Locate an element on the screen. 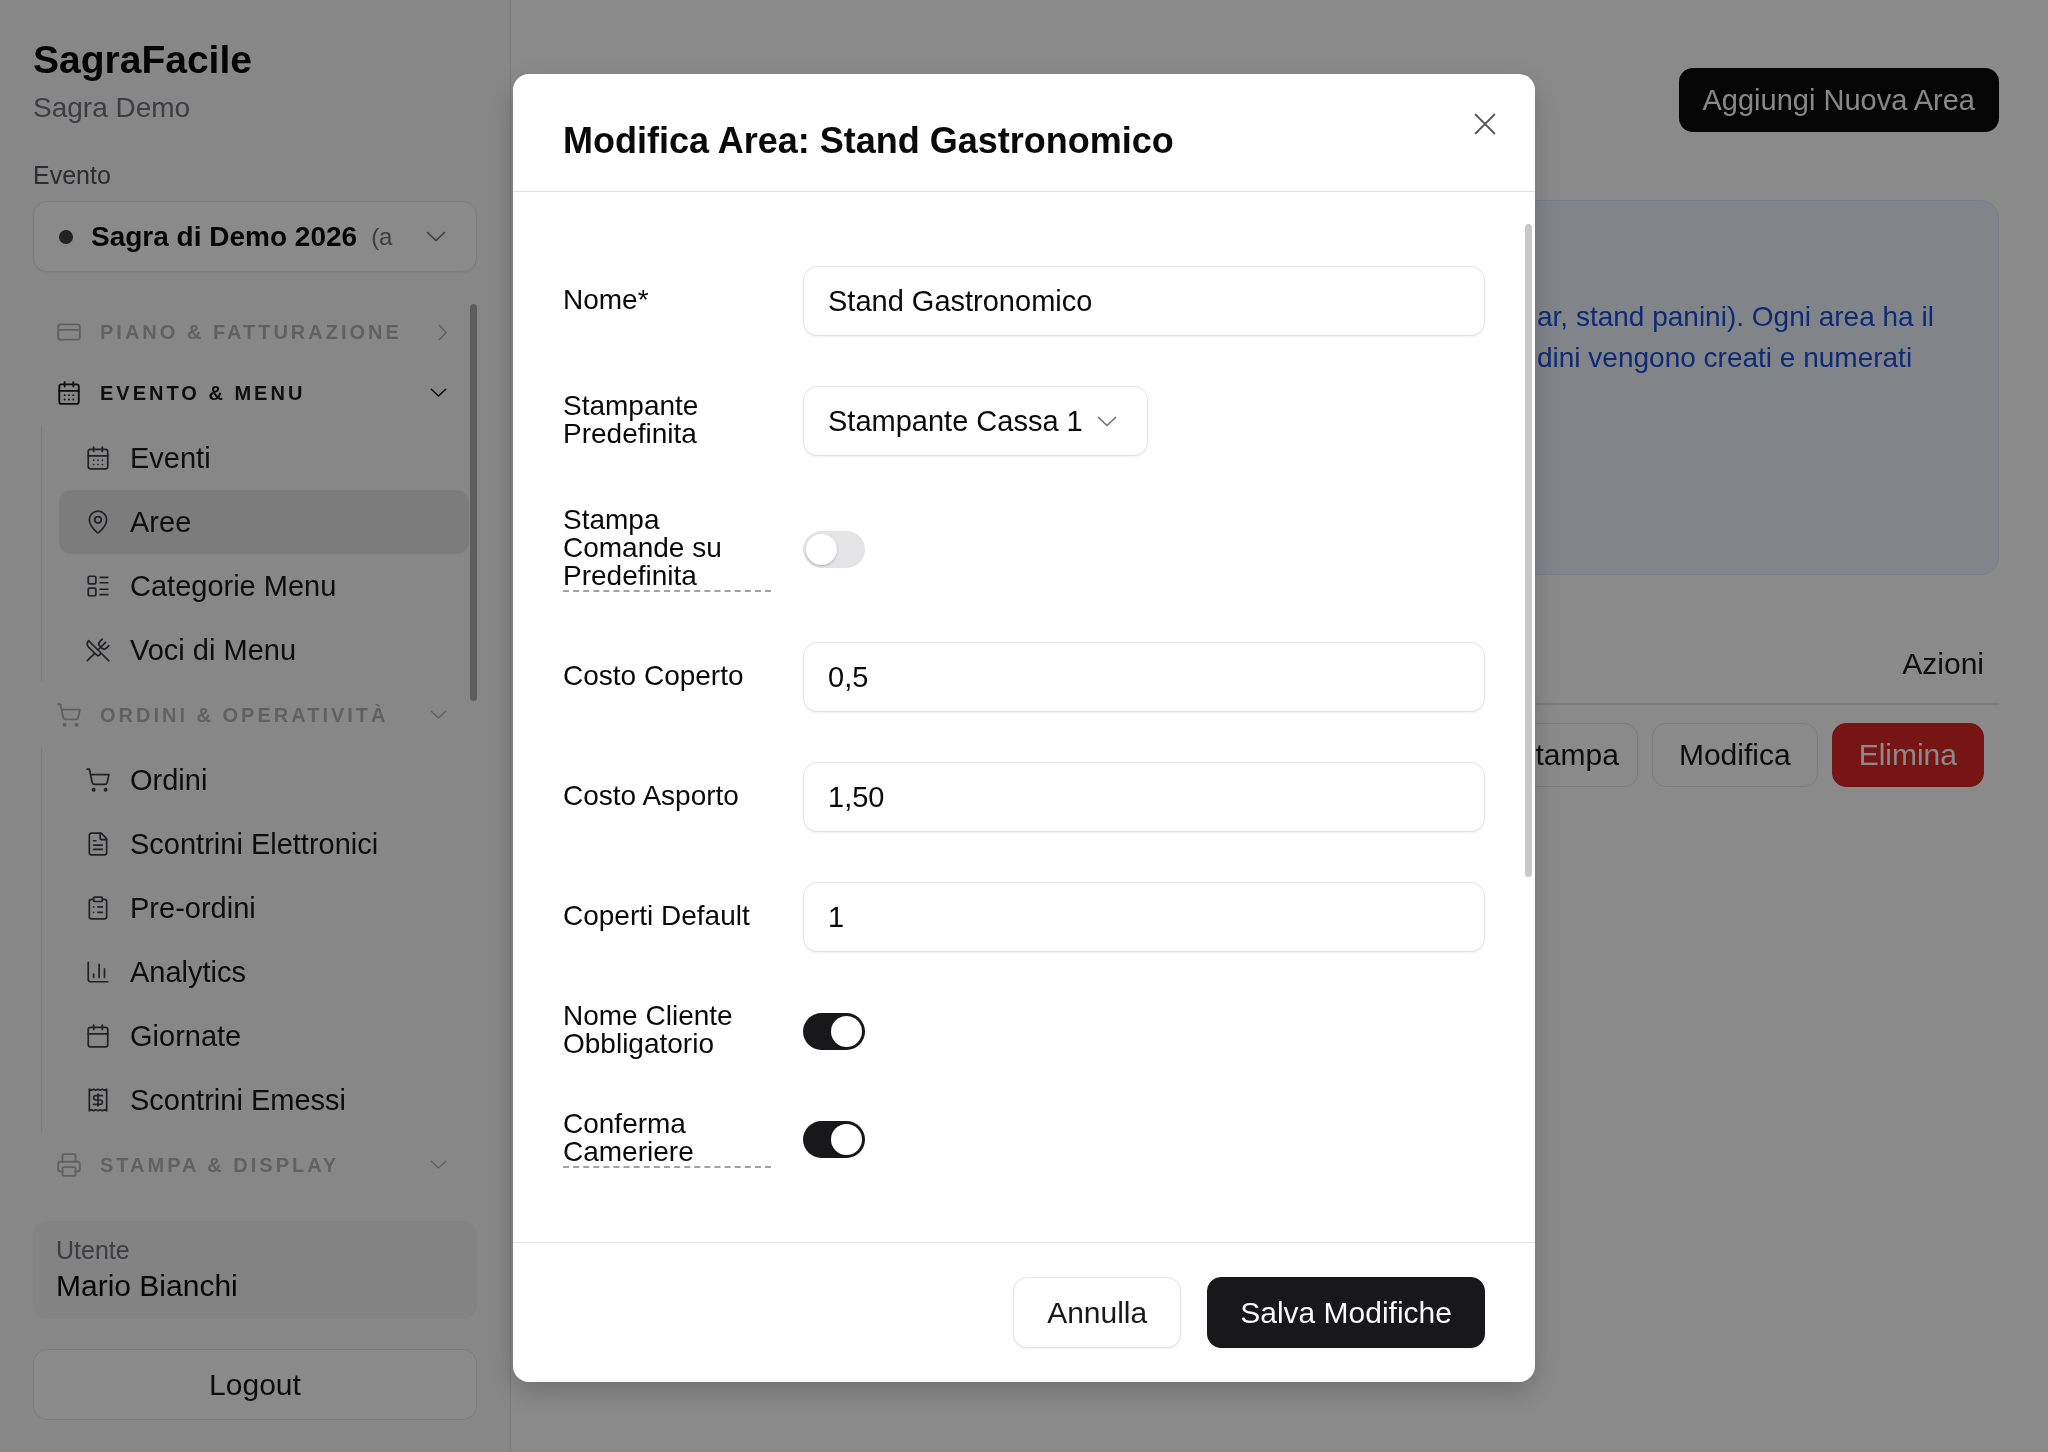  receipt-icon is located at coordinates (98, 1100).